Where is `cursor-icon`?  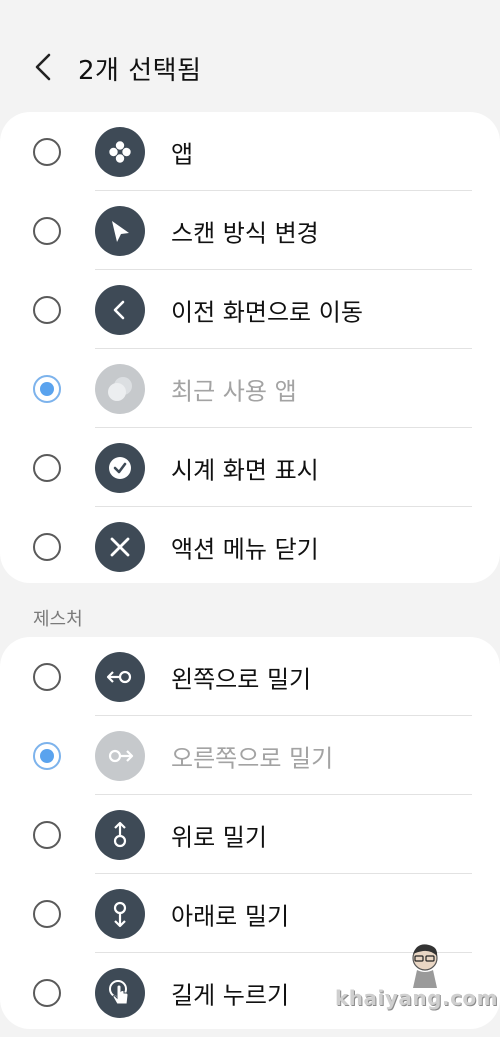 cursor-icon is located at coordinates (120, 230).